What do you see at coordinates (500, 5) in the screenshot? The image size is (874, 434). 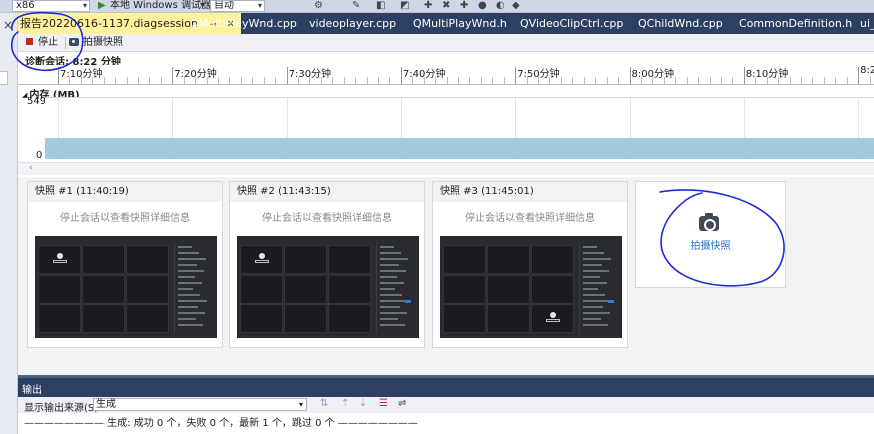 I see `toolbar-tool-icon: ◐` at bounding box center [500, 5].